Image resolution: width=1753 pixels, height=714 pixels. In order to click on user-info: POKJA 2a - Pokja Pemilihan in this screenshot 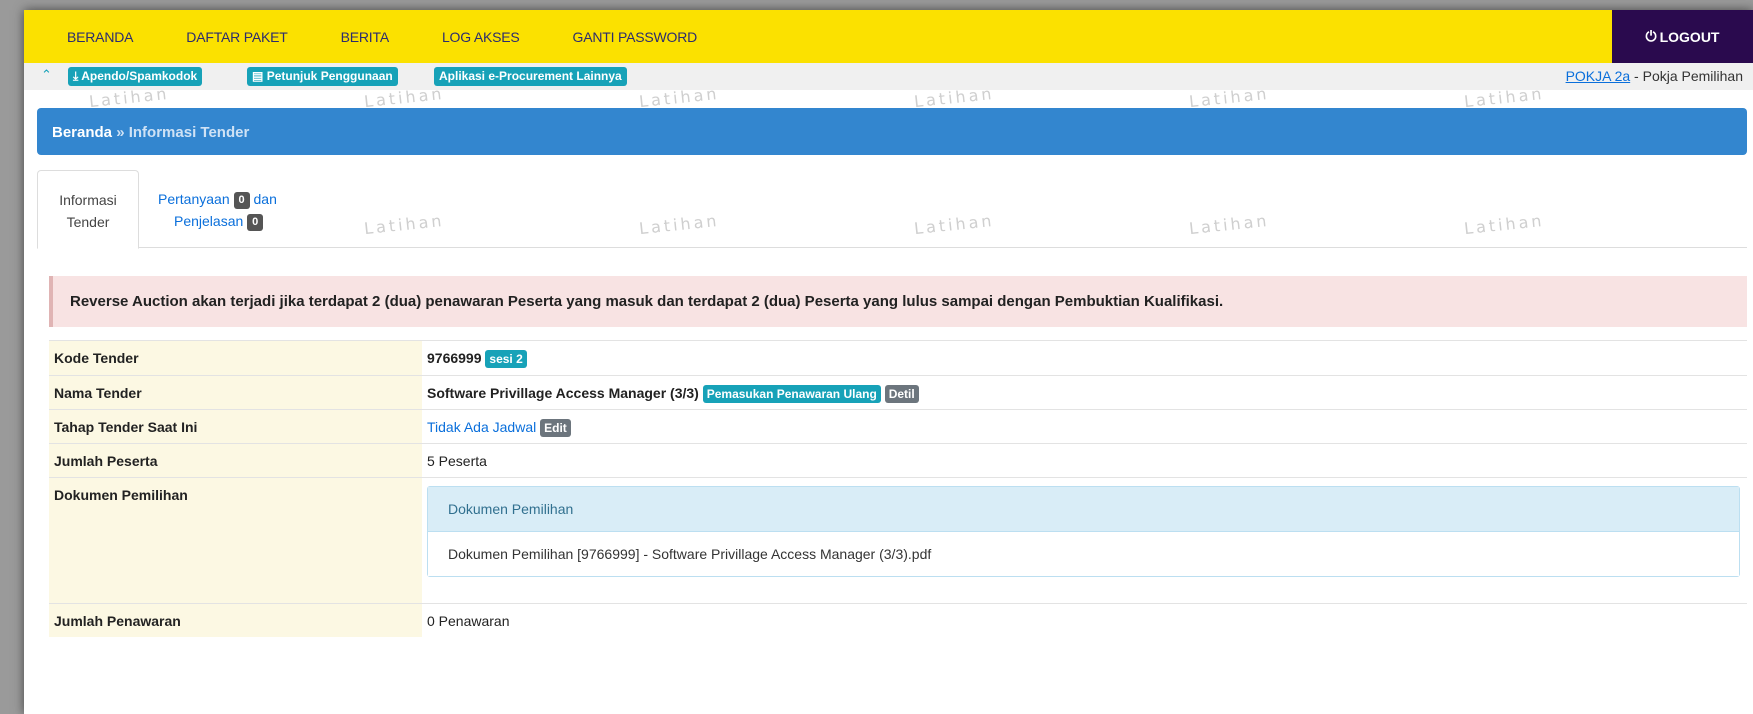, I will do `click(1654, 76)`.